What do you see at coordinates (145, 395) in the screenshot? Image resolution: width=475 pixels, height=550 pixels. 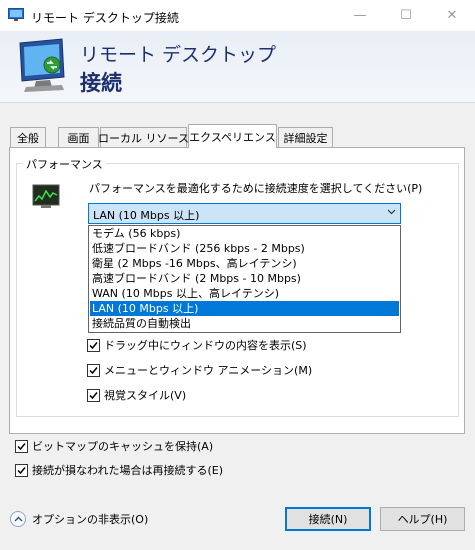 I see `checkbox-label: 視覚スタイル(V)` at bounding box center [145, 395].